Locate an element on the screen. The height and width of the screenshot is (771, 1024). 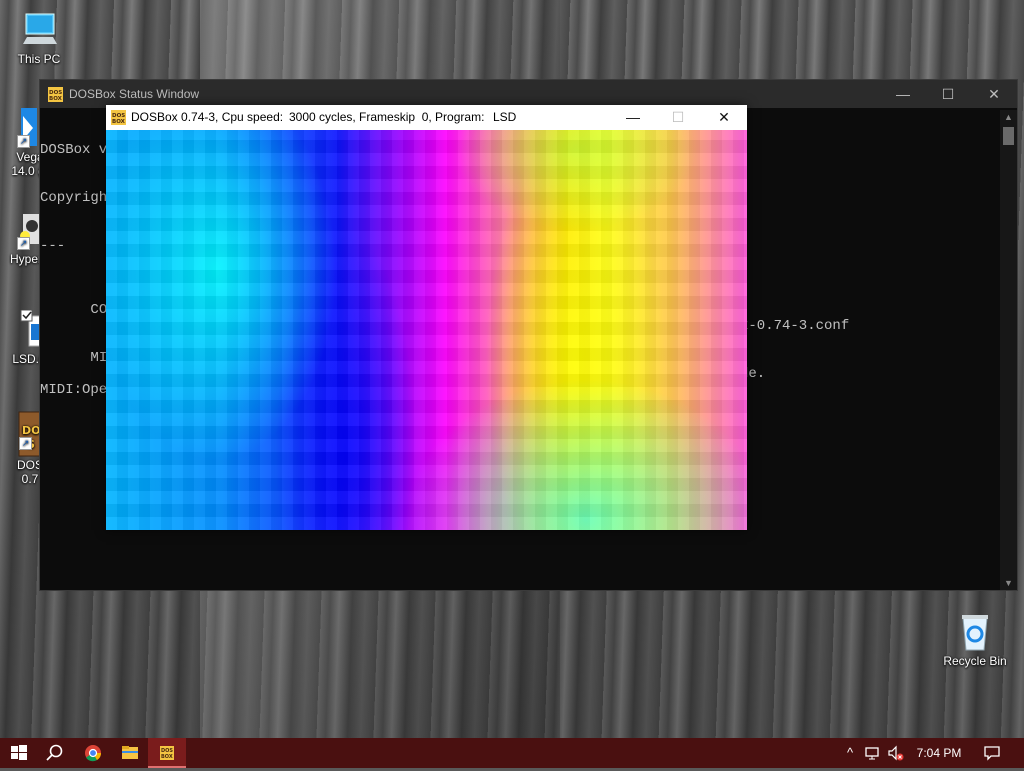
start-button is located at coordinates (19, 753).